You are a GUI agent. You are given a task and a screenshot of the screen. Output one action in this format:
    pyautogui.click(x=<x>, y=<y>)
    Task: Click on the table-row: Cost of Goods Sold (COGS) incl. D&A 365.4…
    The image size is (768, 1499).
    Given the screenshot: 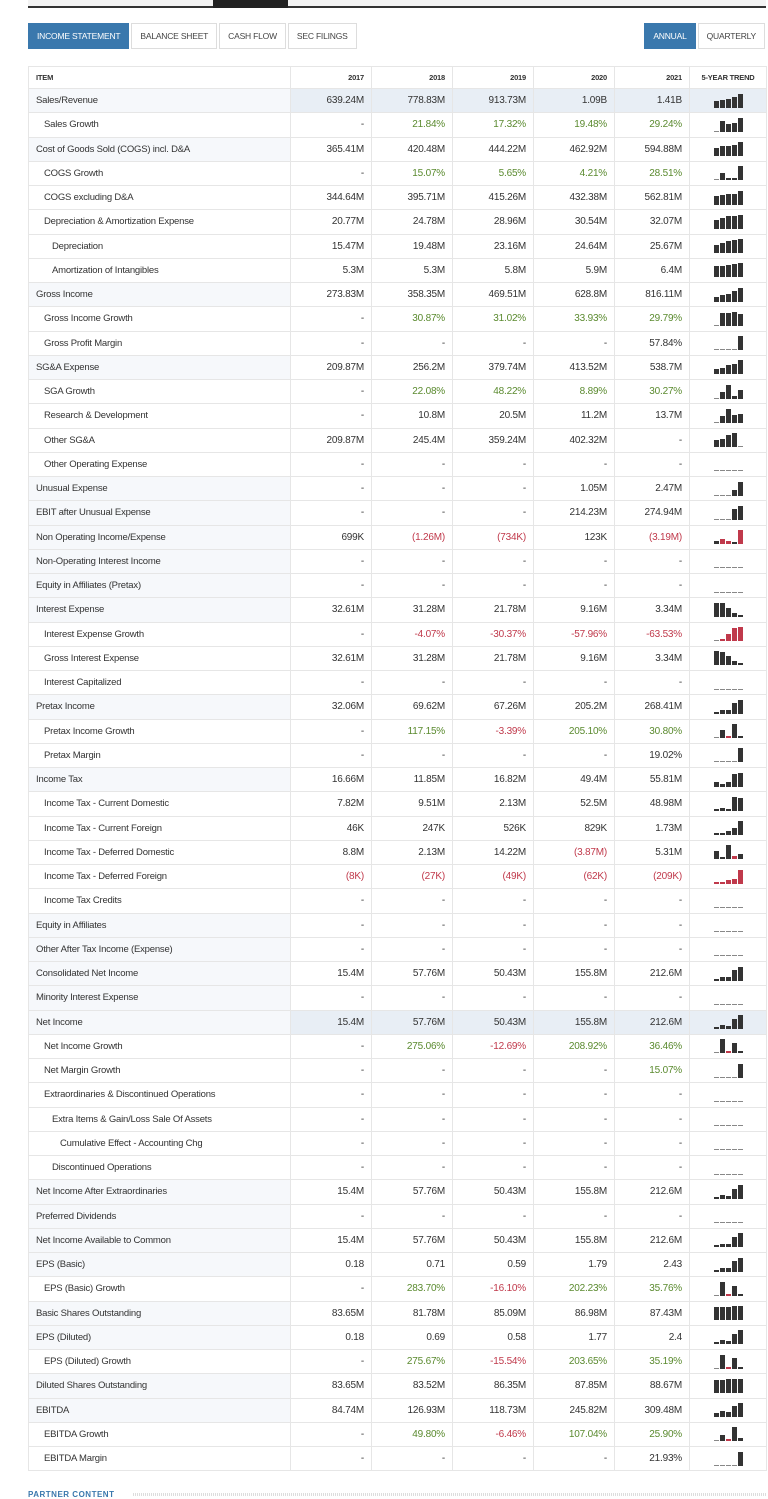 What is the action you would take?
    pyautogui.click(x=397, y=149)
    